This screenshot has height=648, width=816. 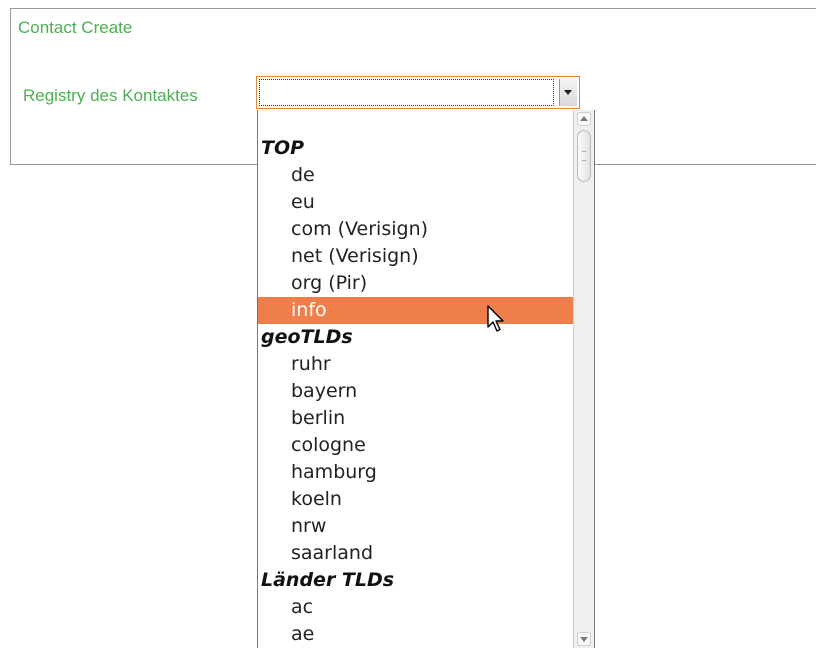 I want to click on option-eu: eu, so click(x=415, y=202).